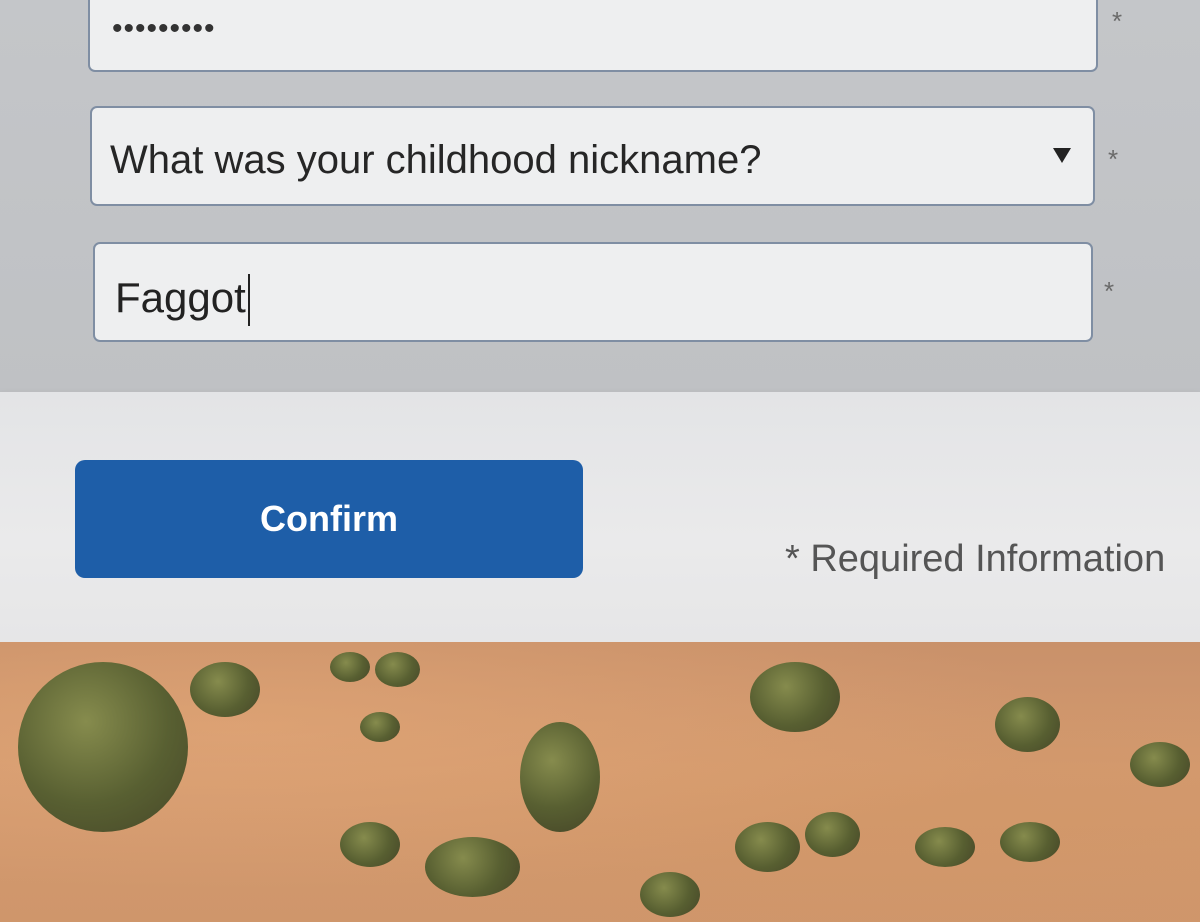 The width and height of the screenshot is (1200, 922). I want to click on security-answer-input: Faggot, so click(593, 292).